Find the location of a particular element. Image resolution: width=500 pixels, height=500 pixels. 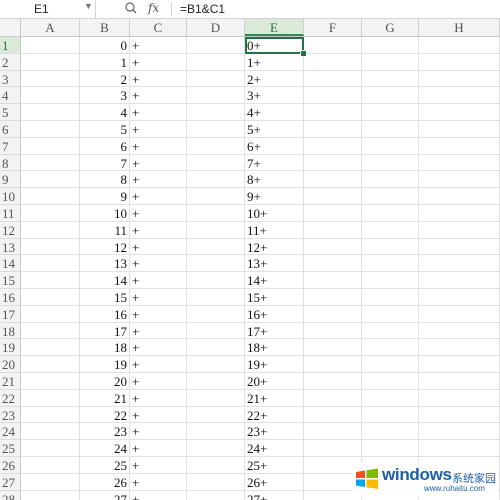

cell-a12 is located at coordinates (50, 230).